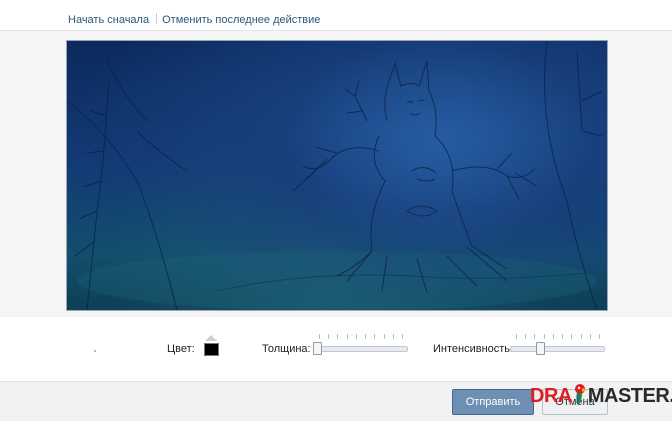 Image resolution: width=672 pixels, height=421 pixels. Describe the element at coordinates (557, 344) in the screenshot. I see `intensity-slider` at that location.